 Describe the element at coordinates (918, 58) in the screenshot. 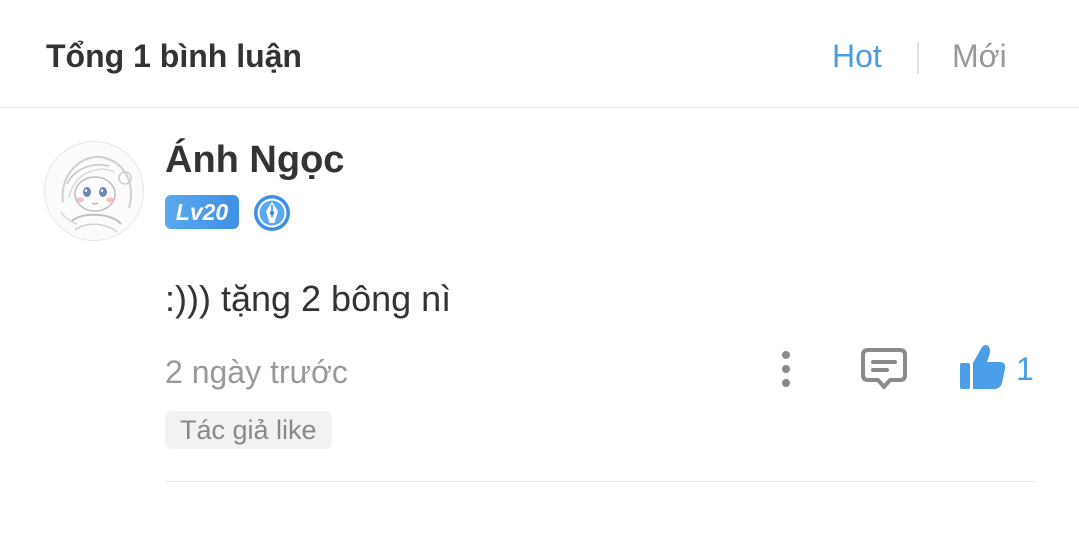

I see `sort-divider` at that location.